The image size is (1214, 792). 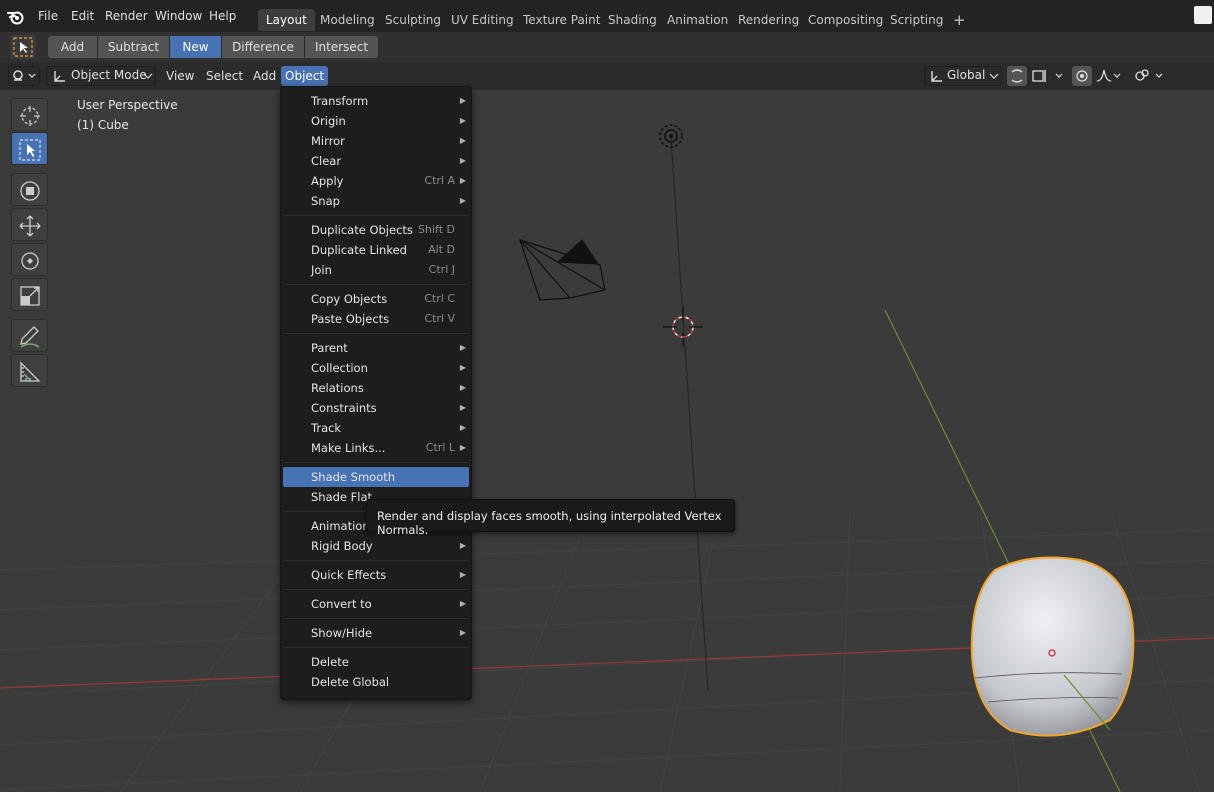 I want to click on viewport-perspective-label: User Perspective, so click(x=127, y=105).